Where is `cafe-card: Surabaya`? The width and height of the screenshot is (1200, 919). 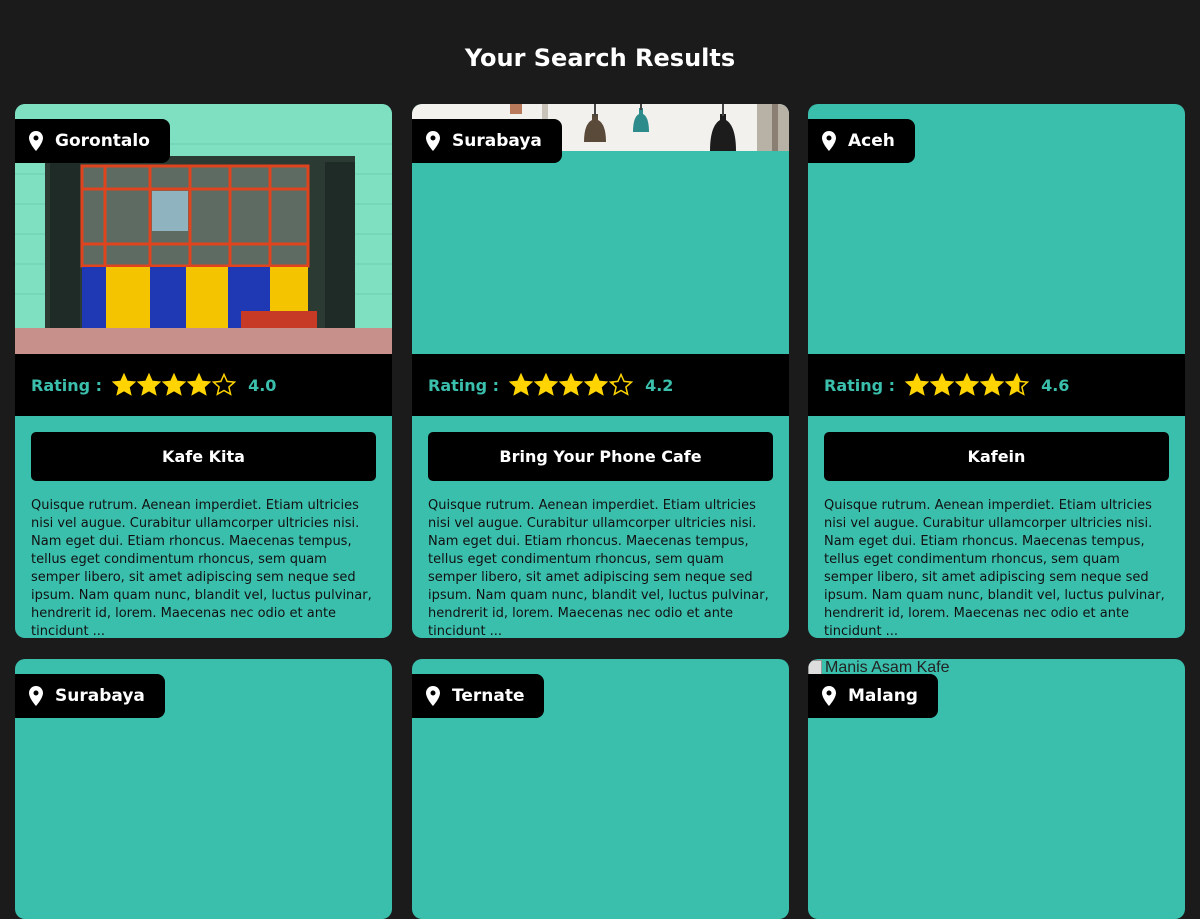 cafe-card: Surabaya is located at coordinates (203, 789).